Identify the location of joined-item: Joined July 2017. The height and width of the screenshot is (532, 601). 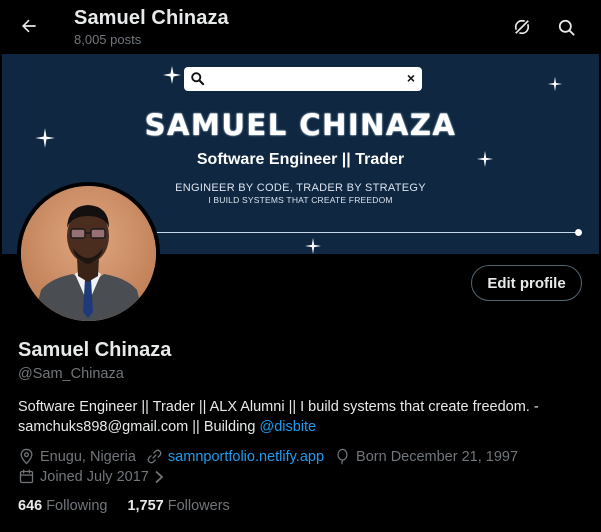
(91, 476).